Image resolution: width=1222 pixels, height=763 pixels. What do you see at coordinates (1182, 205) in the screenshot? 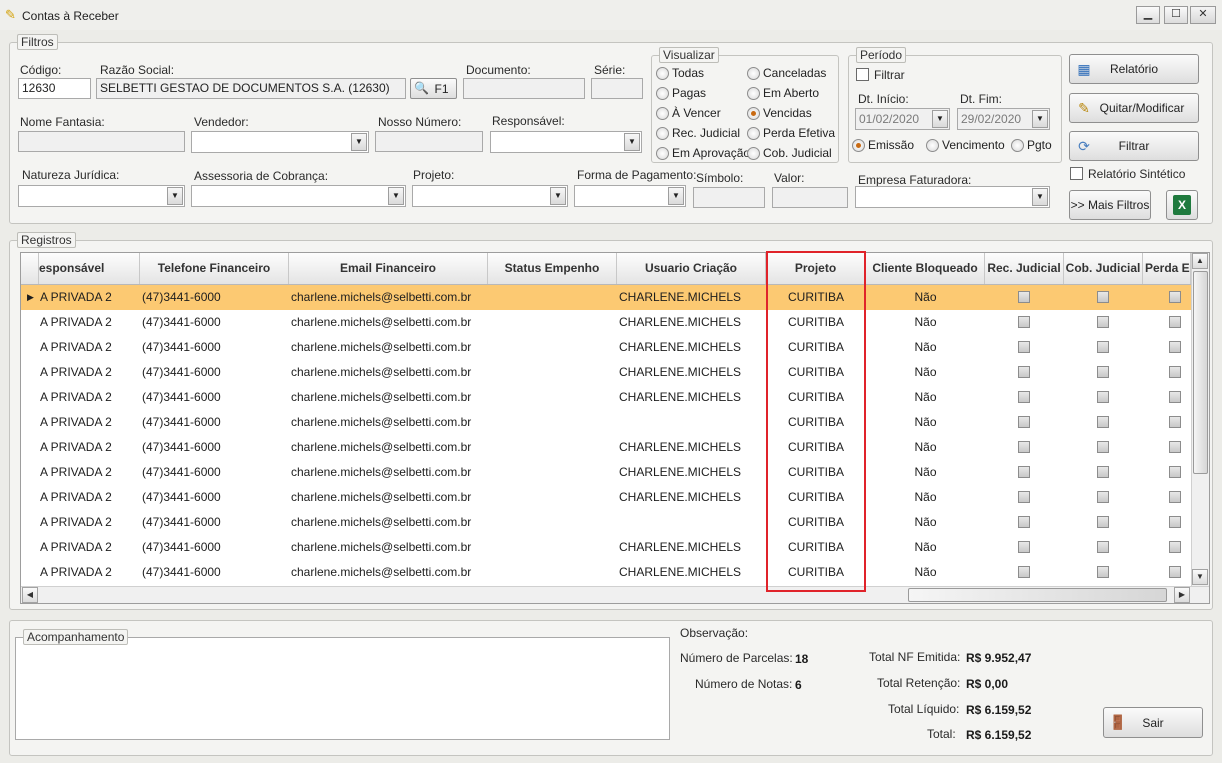
I see `export-excel-button: X` at bounding box center [1182, 205].